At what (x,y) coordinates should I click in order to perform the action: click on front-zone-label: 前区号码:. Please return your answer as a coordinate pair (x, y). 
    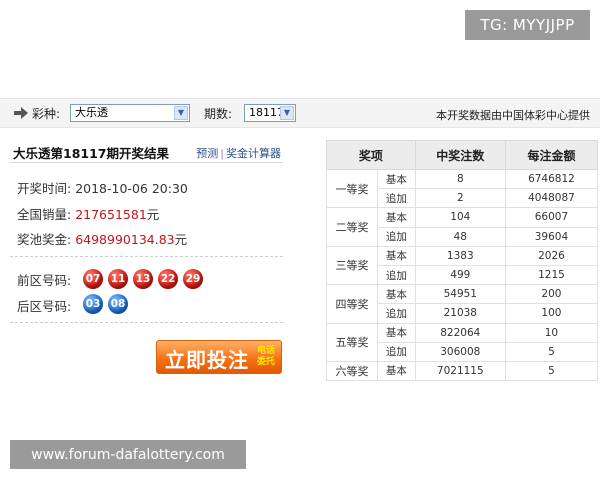
    Looking at the image, I should click on (44, 280).